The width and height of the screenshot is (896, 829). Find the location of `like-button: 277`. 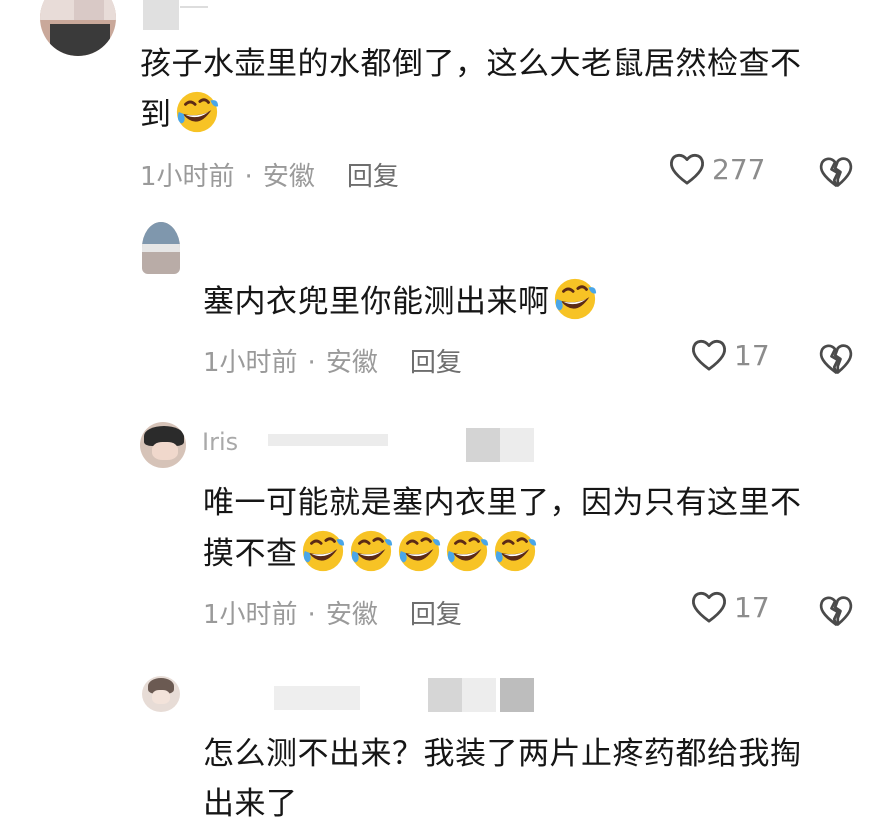

like-button: 277 is located at coordinates (716, 169).